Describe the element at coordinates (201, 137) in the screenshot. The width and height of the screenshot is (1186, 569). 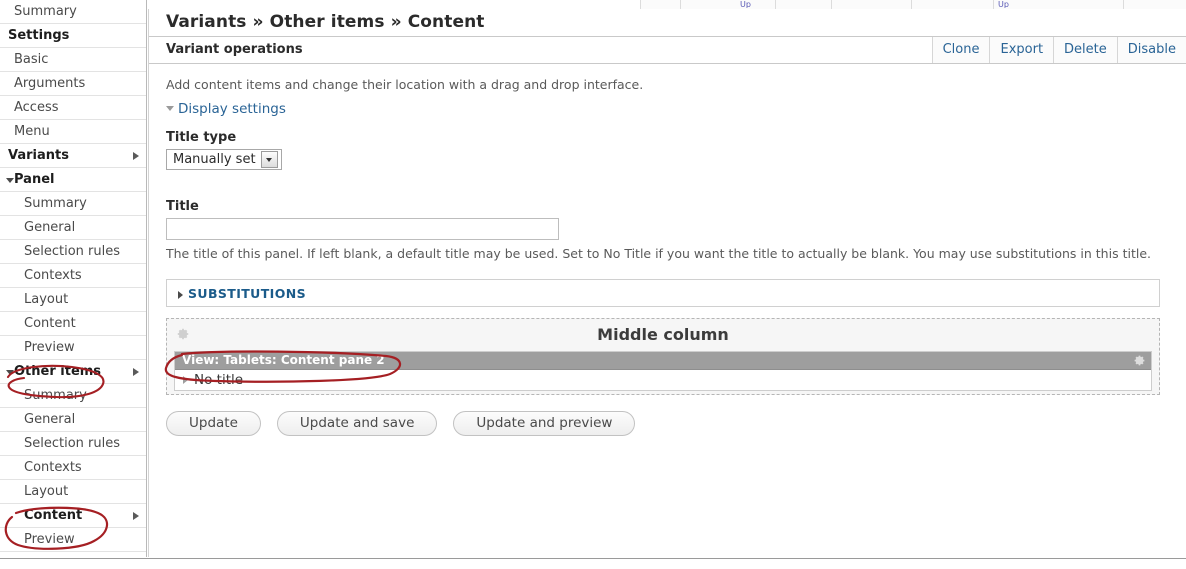
I see `title-type-label: Title type` at that location.